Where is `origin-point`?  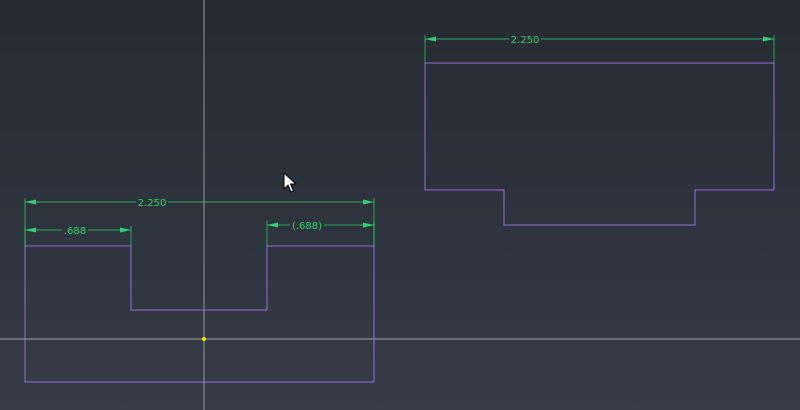
origin-point is located at coordinates (204, 339).